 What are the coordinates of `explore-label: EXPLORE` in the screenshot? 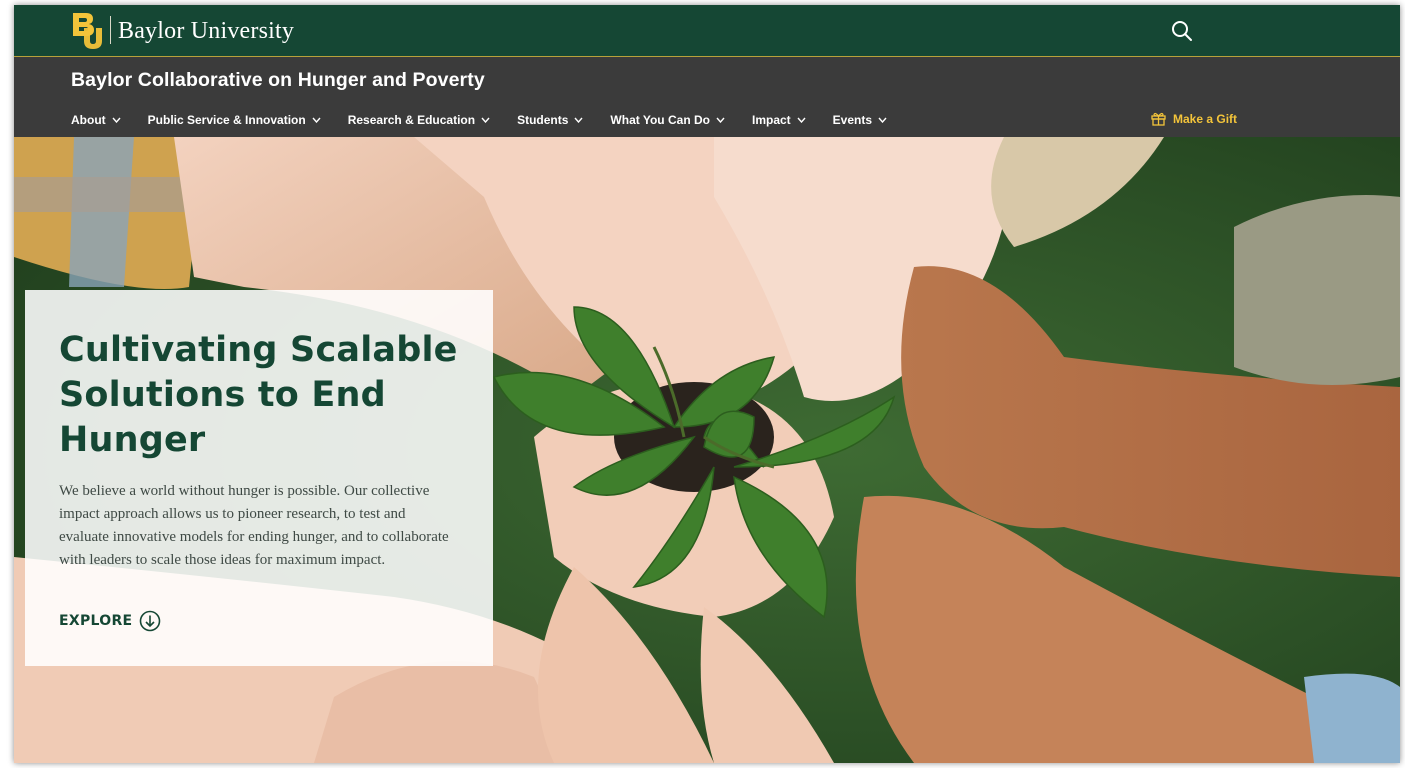 It's located at (96, 621).